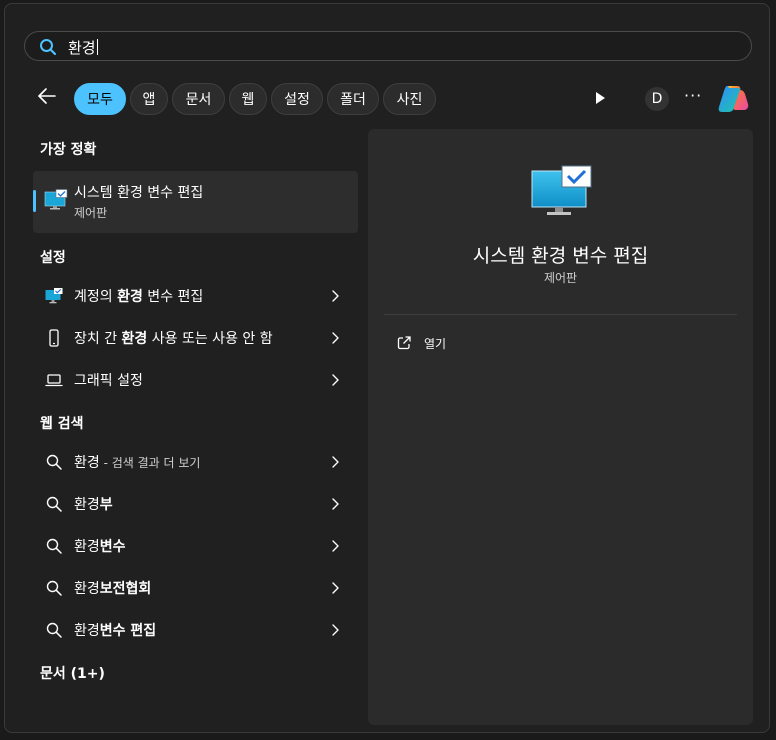  Describe the element at coordinates (108, 381) in the screenshot. I see `result-label: 그래픽 설정` at that location.